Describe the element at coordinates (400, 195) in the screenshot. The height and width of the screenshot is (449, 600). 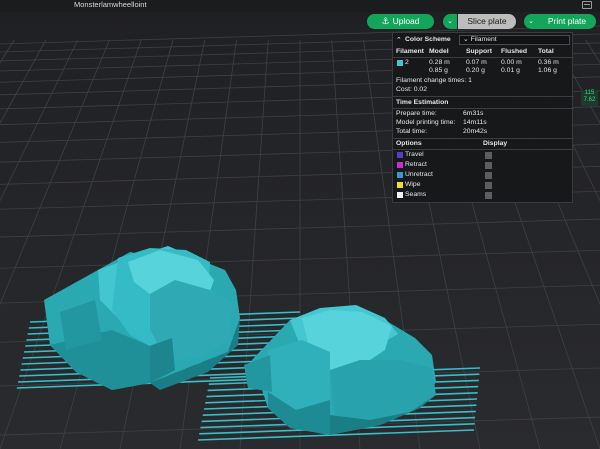
I see `seams-swatch` at that location.